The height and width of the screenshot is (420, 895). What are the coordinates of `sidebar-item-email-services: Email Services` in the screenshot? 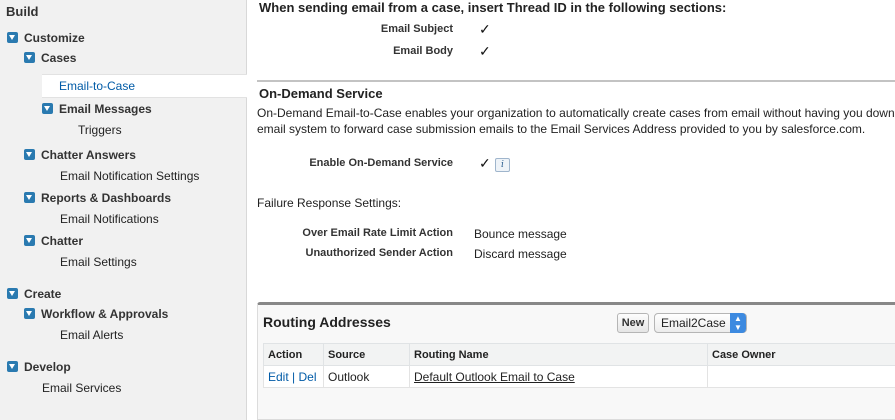 It's located at (81, 388).